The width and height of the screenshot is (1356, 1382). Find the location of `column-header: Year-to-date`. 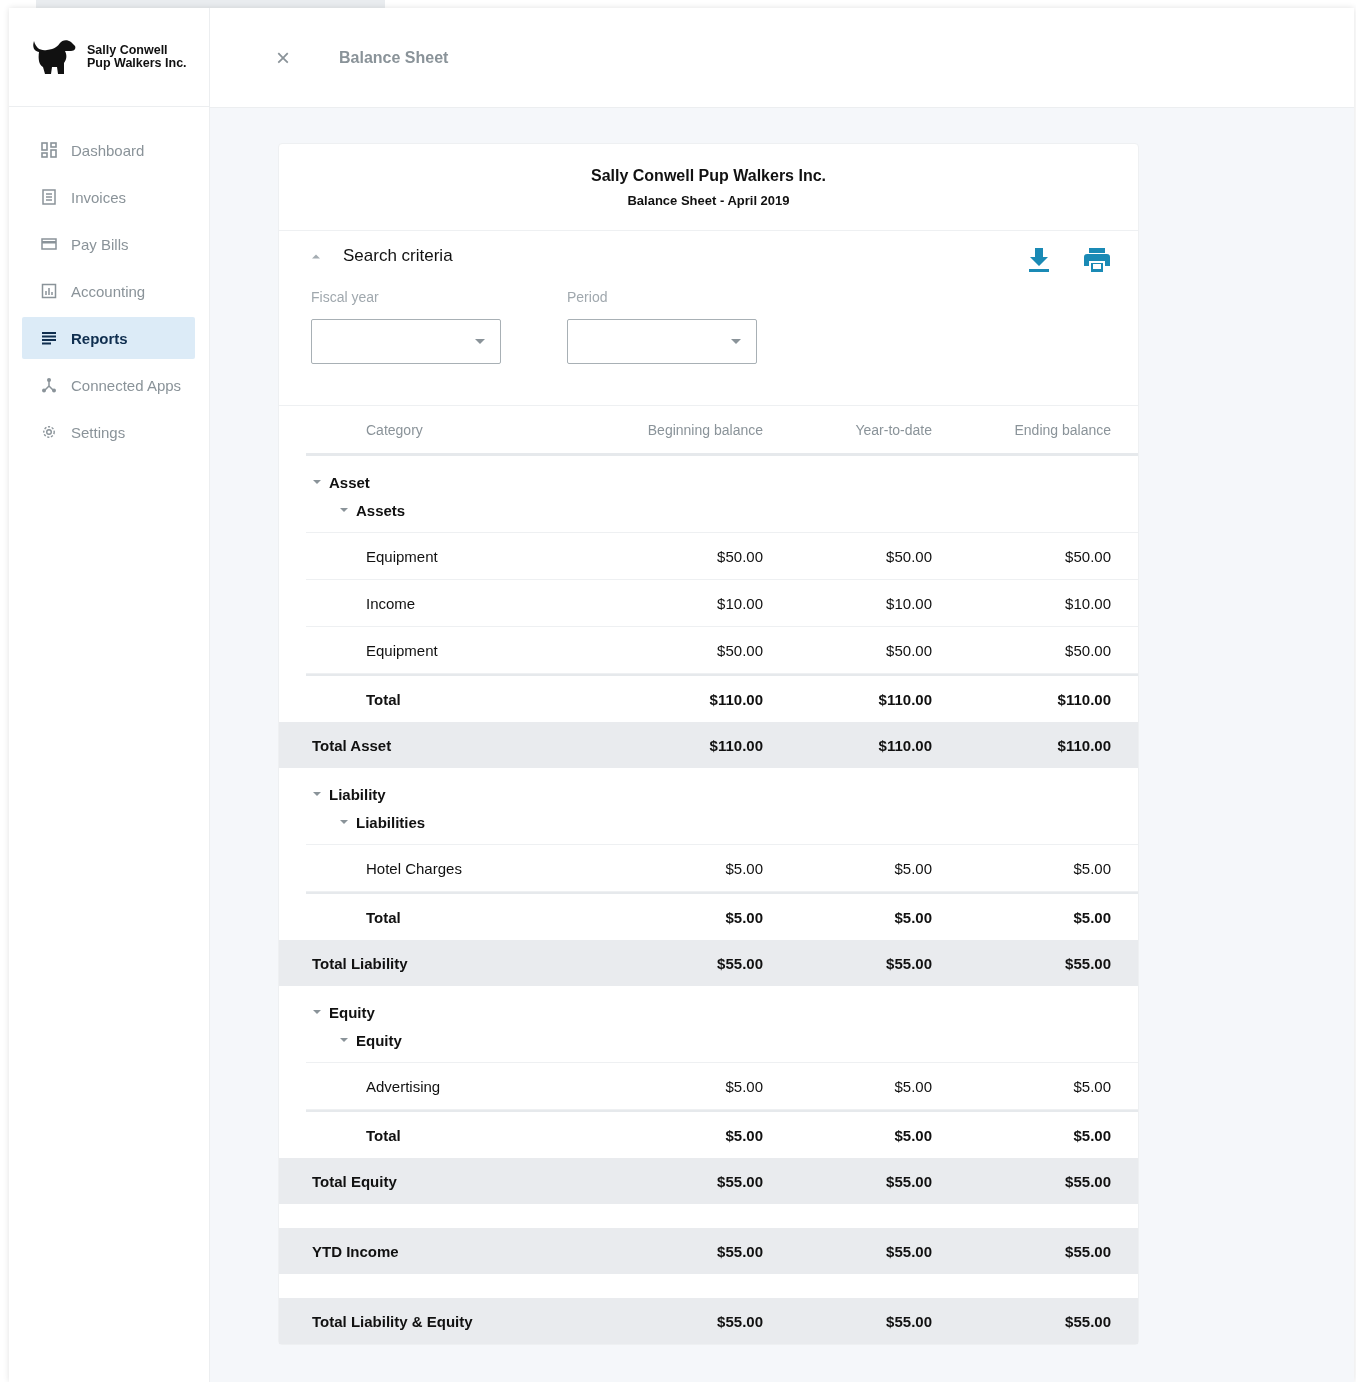

column-header: Year-to-date is located at coordinates (893, 429).